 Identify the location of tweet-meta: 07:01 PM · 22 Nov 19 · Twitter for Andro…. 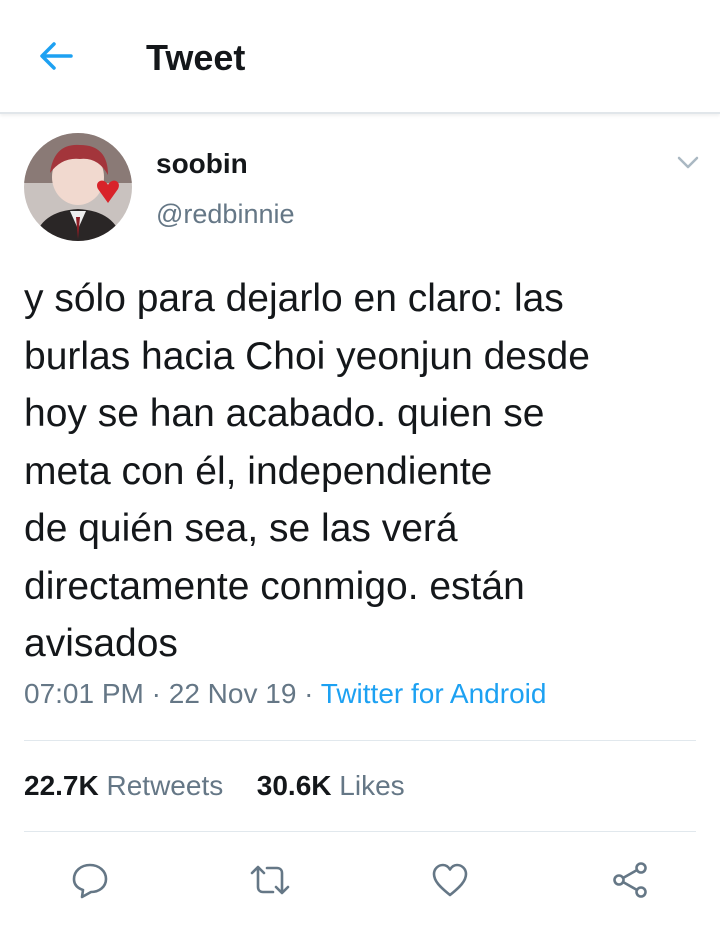
(285, 694).